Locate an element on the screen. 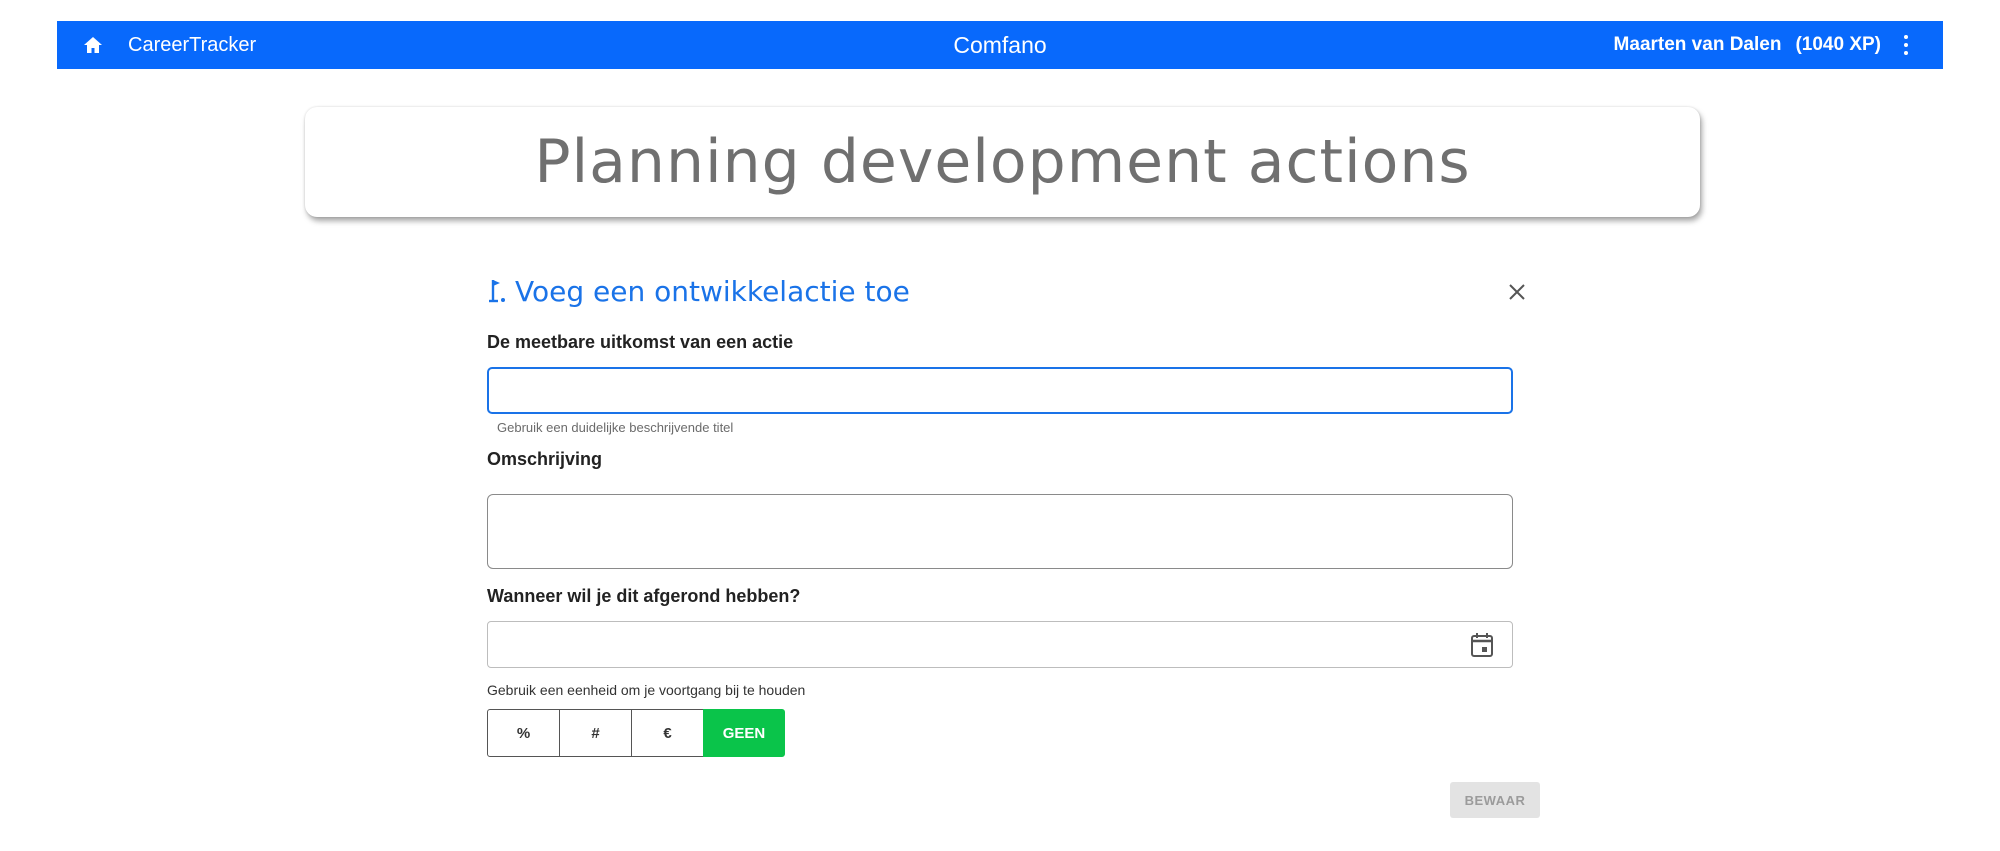  home-button is located at coordinates (93, 45).